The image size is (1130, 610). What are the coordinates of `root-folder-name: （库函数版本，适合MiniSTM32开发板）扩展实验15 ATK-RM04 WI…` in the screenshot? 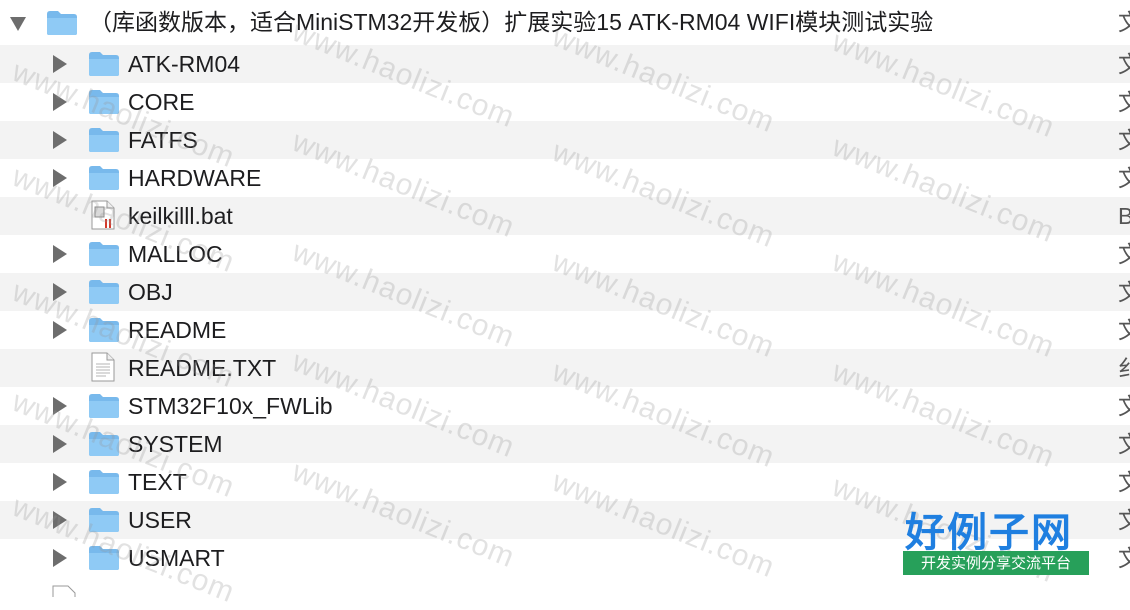 It's located at (511, 22).